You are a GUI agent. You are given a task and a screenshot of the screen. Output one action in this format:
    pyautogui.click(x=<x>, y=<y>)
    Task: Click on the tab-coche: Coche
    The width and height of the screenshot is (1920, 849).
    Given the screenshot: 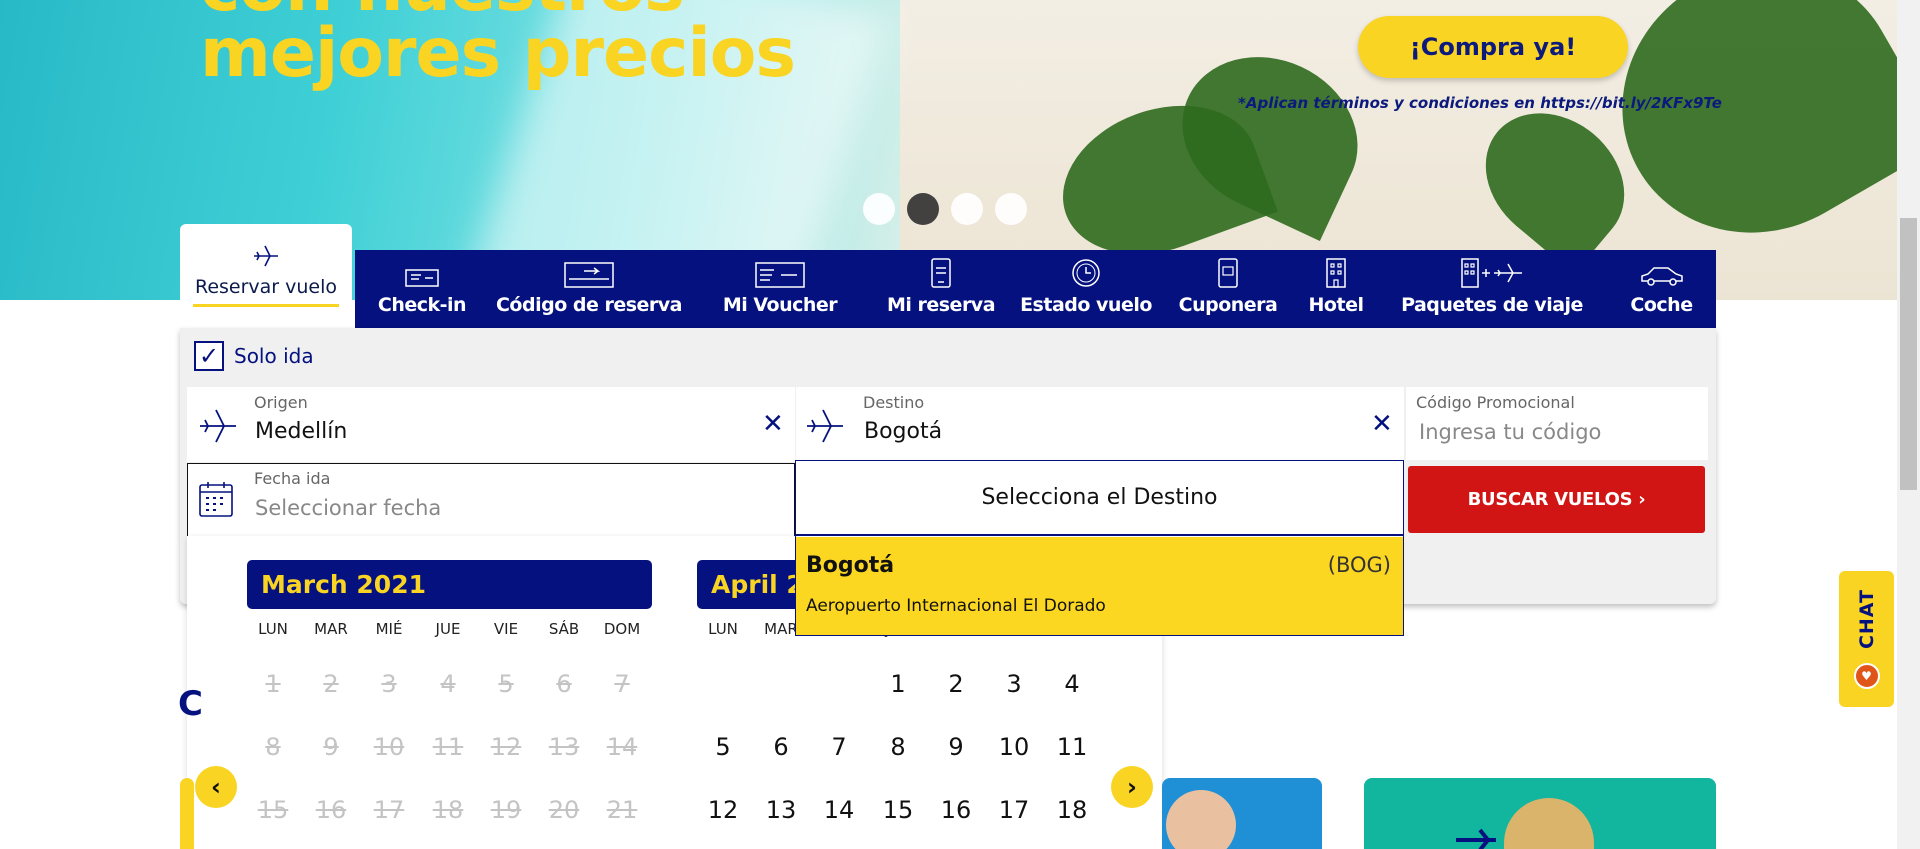 What is the action you would take?
    pyautogui.click(x=1661, y=289)
    